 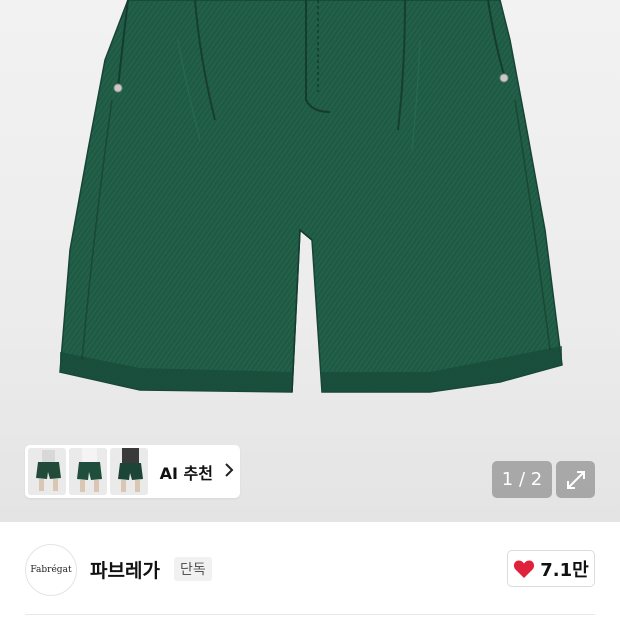 What do you see at coordinates (125, 569) in the screenshot?
I see `brand-name: 파브레가` at bounding box center [125, 569].